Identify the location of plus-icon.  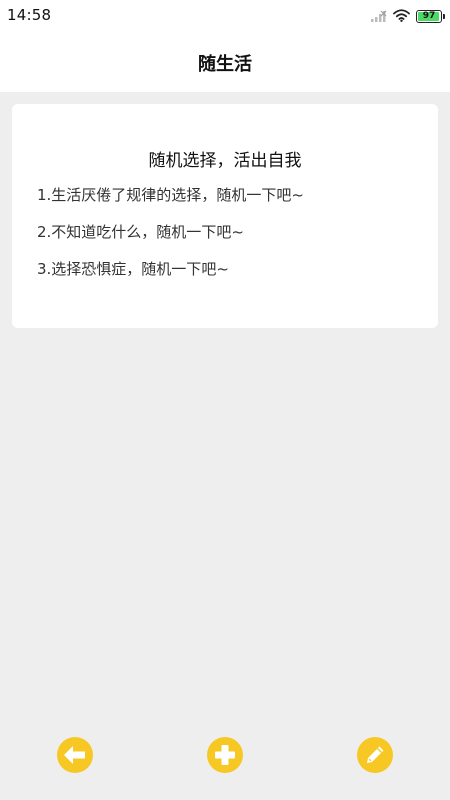
(225, 755).